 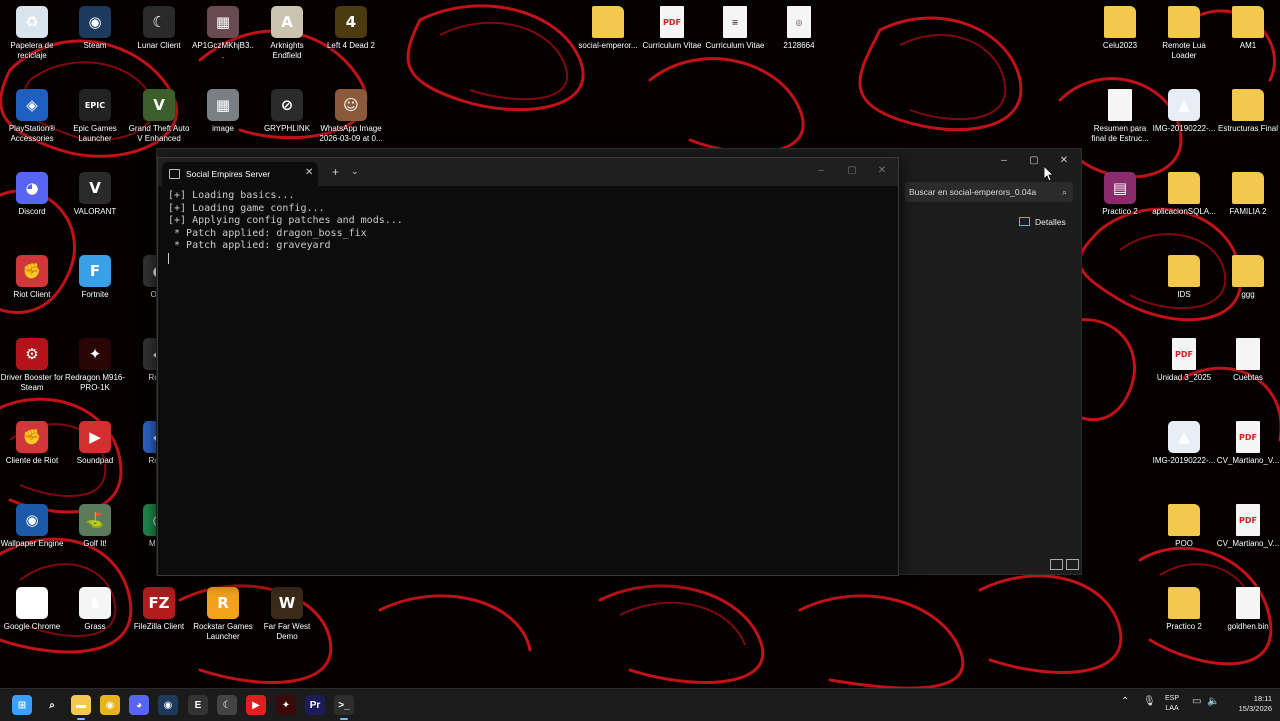 I want to click on epic-games-icon: EPIC, so click(x=95, y=105).